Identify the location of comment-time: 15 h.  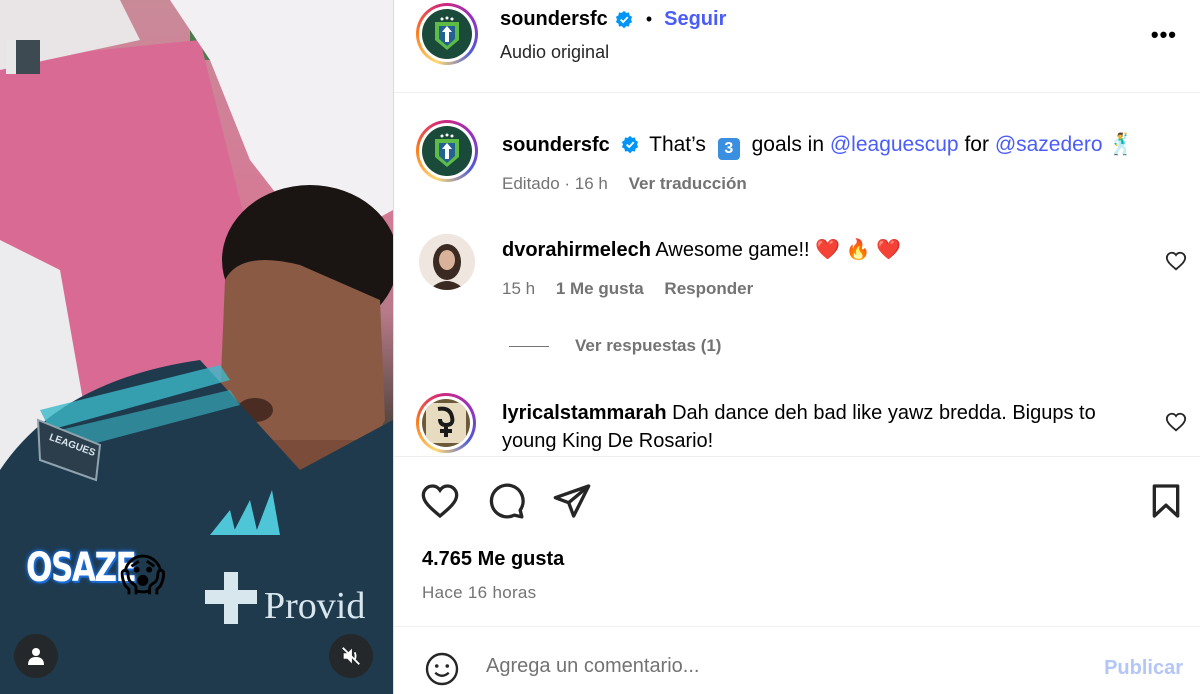
(518, 288).